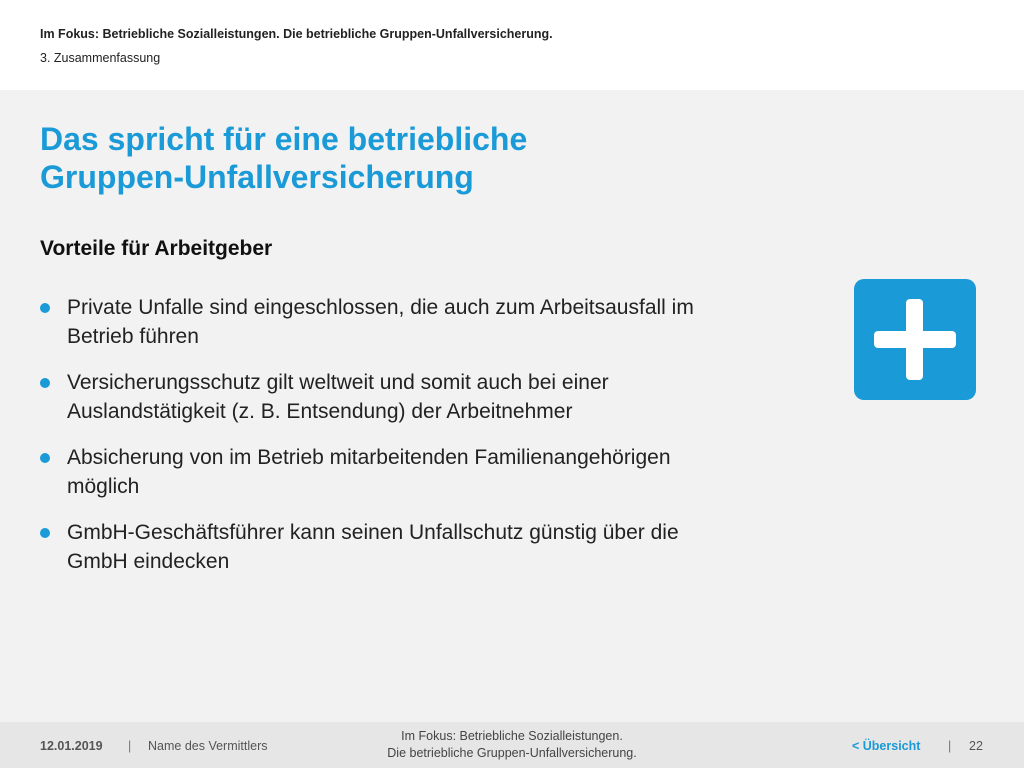 This screenshot has height=768, width=1024. What do you see at coordinates (976, 746) in the screenshot?
I see `page-number: 22` at bounding box center [976, 746].